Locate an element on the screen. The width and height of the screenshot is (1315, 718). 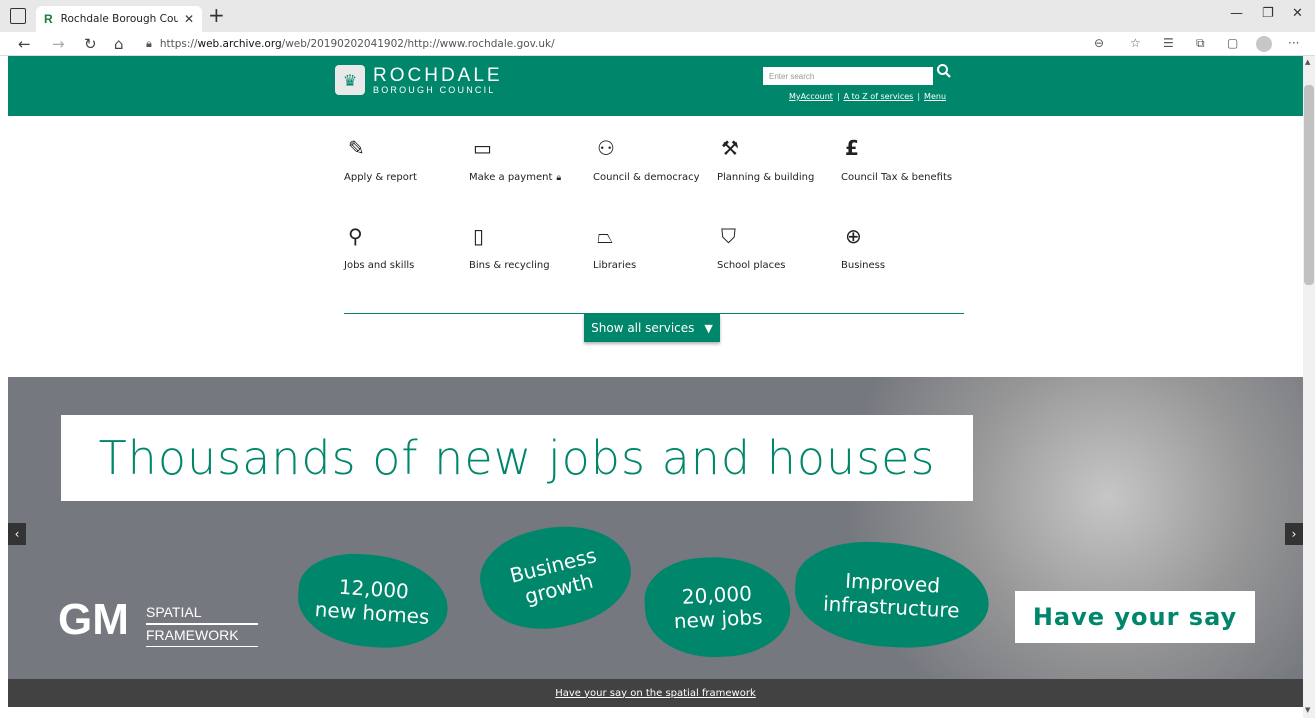
blob-new-jobs: 20,000 new jobs is located at coordinates (717, 607).